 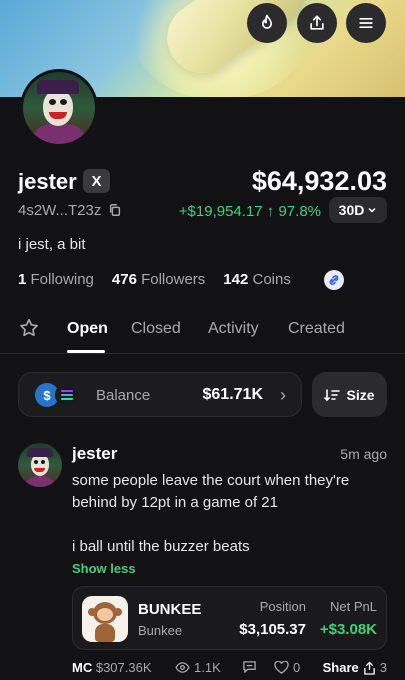 I want to click on tab-activity: Activity, so click(x=233, y=329).